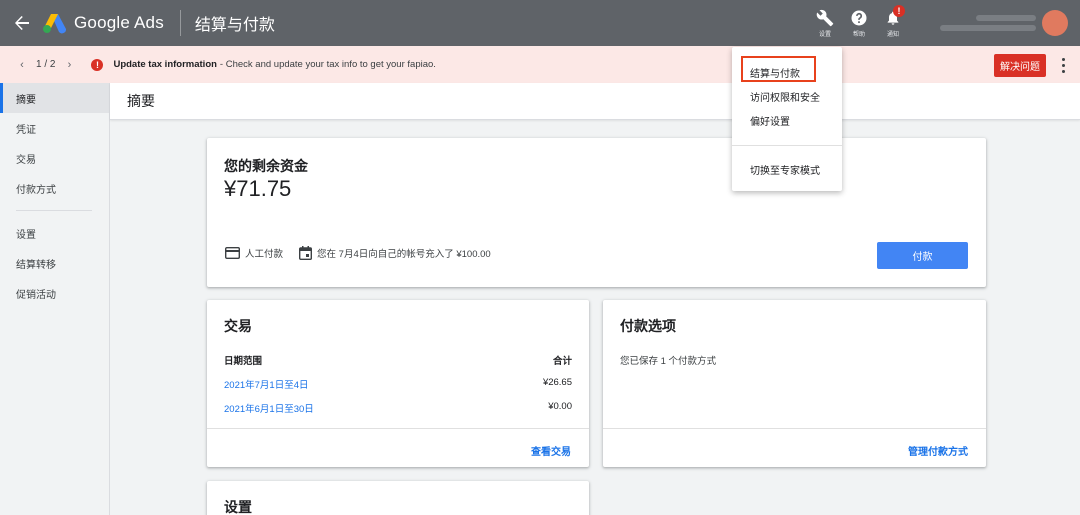 This screenshot has width=1080, height=515. I want to click on transactions-title: 交易, so click(238, 326).